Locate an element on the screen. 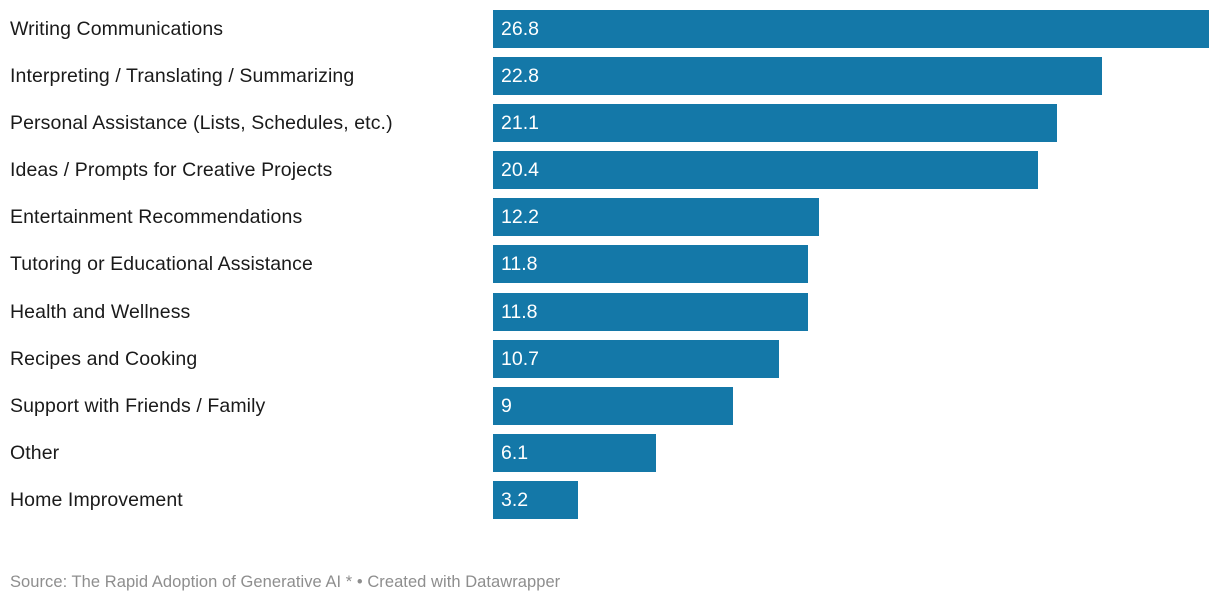 This screenshot has width=1220, height=614. bar-track: 3.2 is located at coordinates (856, 499).